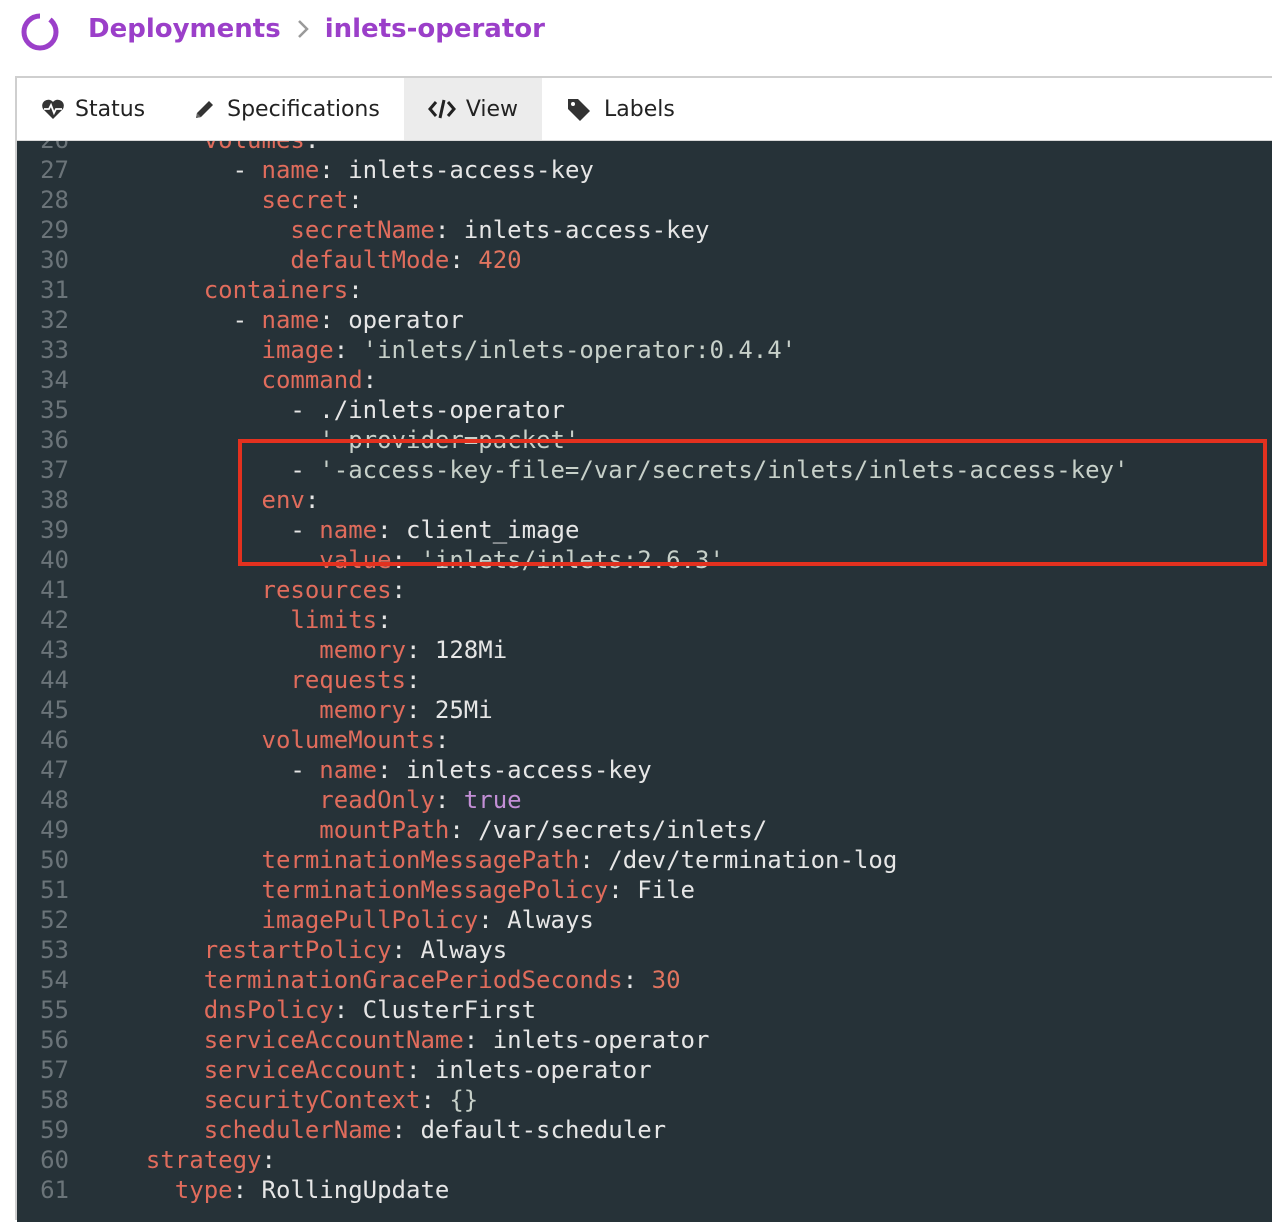 The height and width of the screenshot is (1222, 1272). Describe the element at coordinates (644, 1100) in the screenshot. I see `code-line: 58 securityContext: {}` at that location.